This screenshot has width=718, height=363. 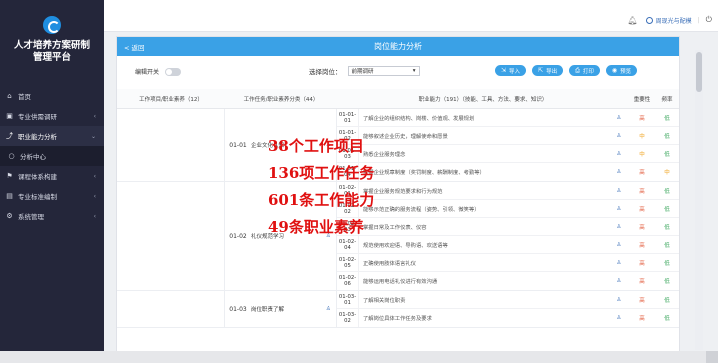 I want to click on caret-down-icon: ▾, so click(x=414, y=71).